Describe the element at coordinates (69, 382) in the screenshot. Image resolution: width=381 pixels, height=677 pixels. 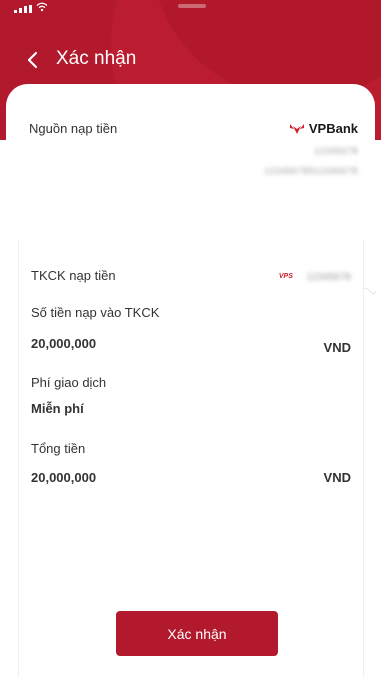
I see `fee-label: Phí giao dịch` at that location.